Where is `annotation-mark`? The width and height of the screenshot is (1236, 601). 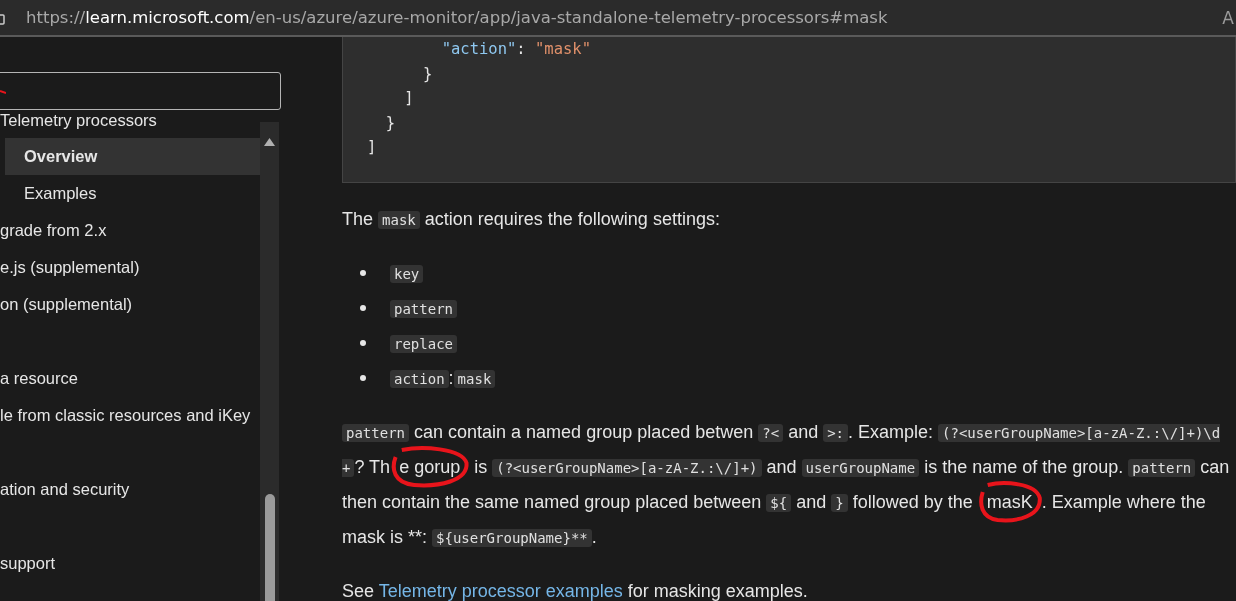
annotation-mark is located at coordinates (3, 92).